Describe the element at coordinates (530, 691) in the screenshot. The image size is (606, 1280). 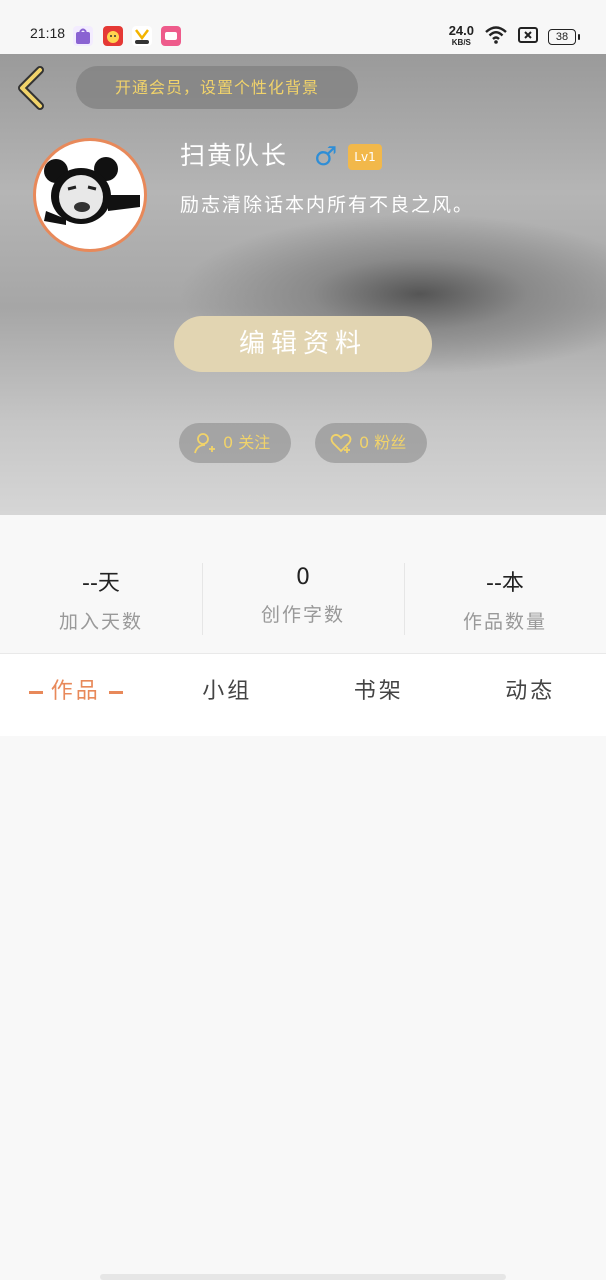
I see `tab-label: 动态` at that location.